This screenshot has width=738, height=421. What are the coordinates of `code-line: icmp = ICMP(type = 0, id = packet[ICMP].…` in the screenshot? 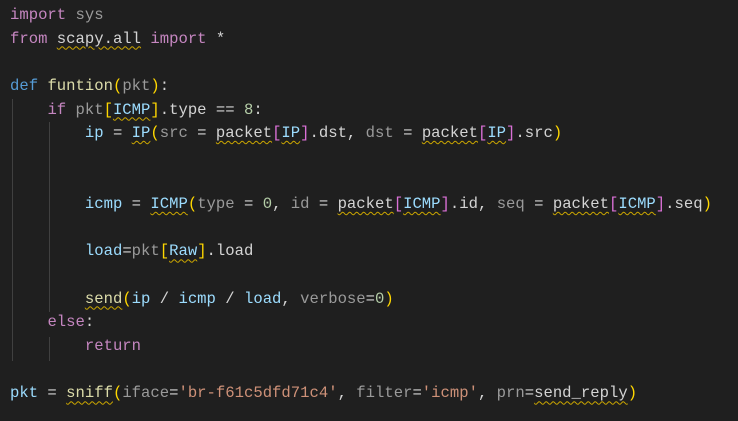 It's located at (361, 205).